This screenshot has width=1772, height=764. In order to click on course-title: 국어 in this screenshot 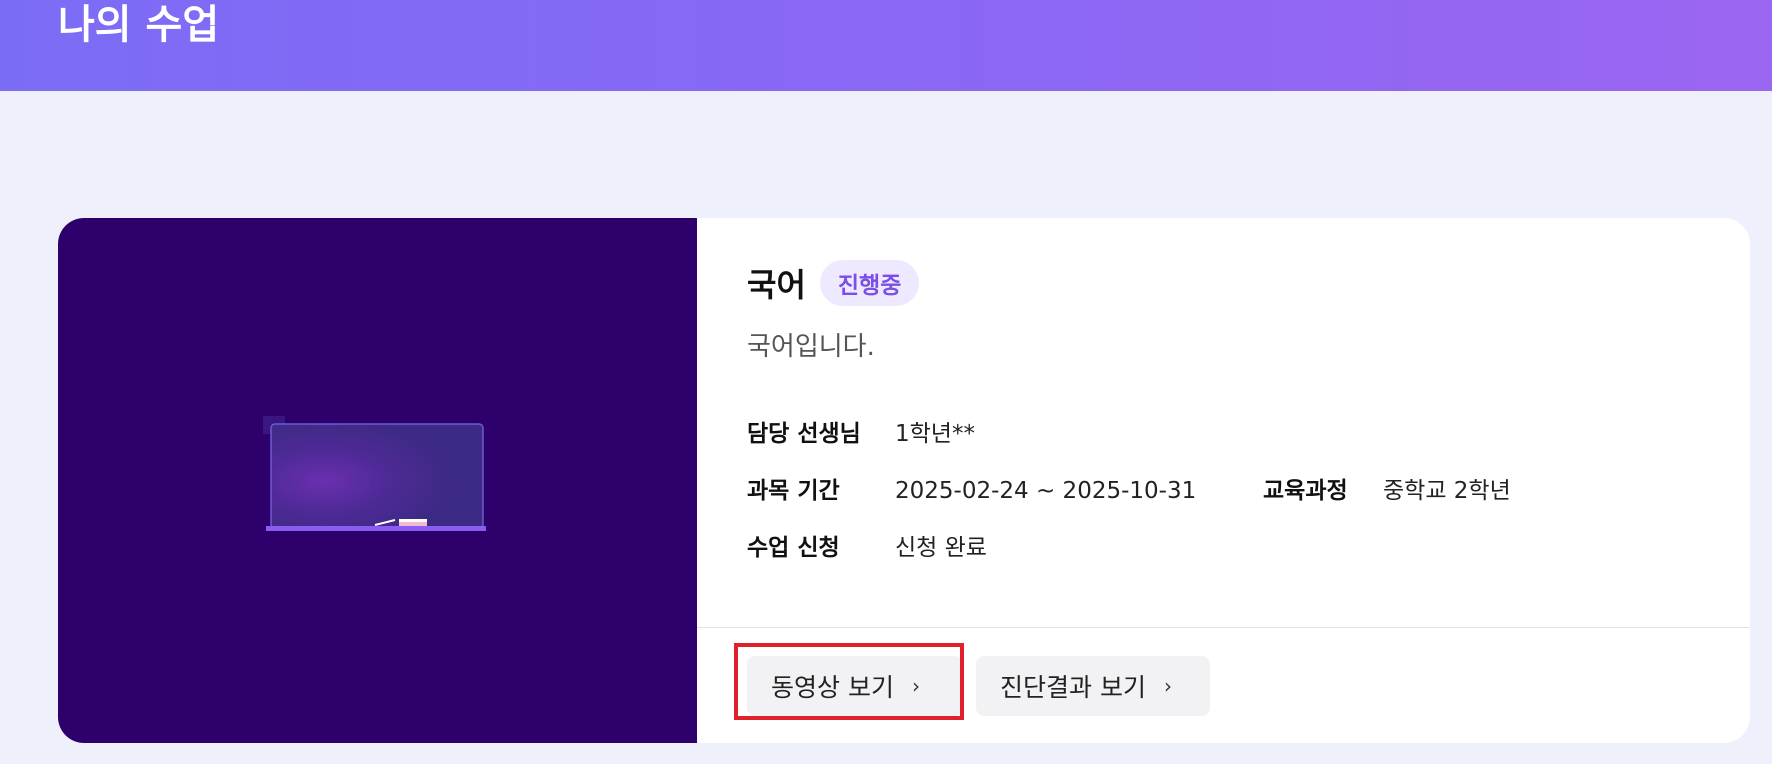, I will do `click(776, 285)`.